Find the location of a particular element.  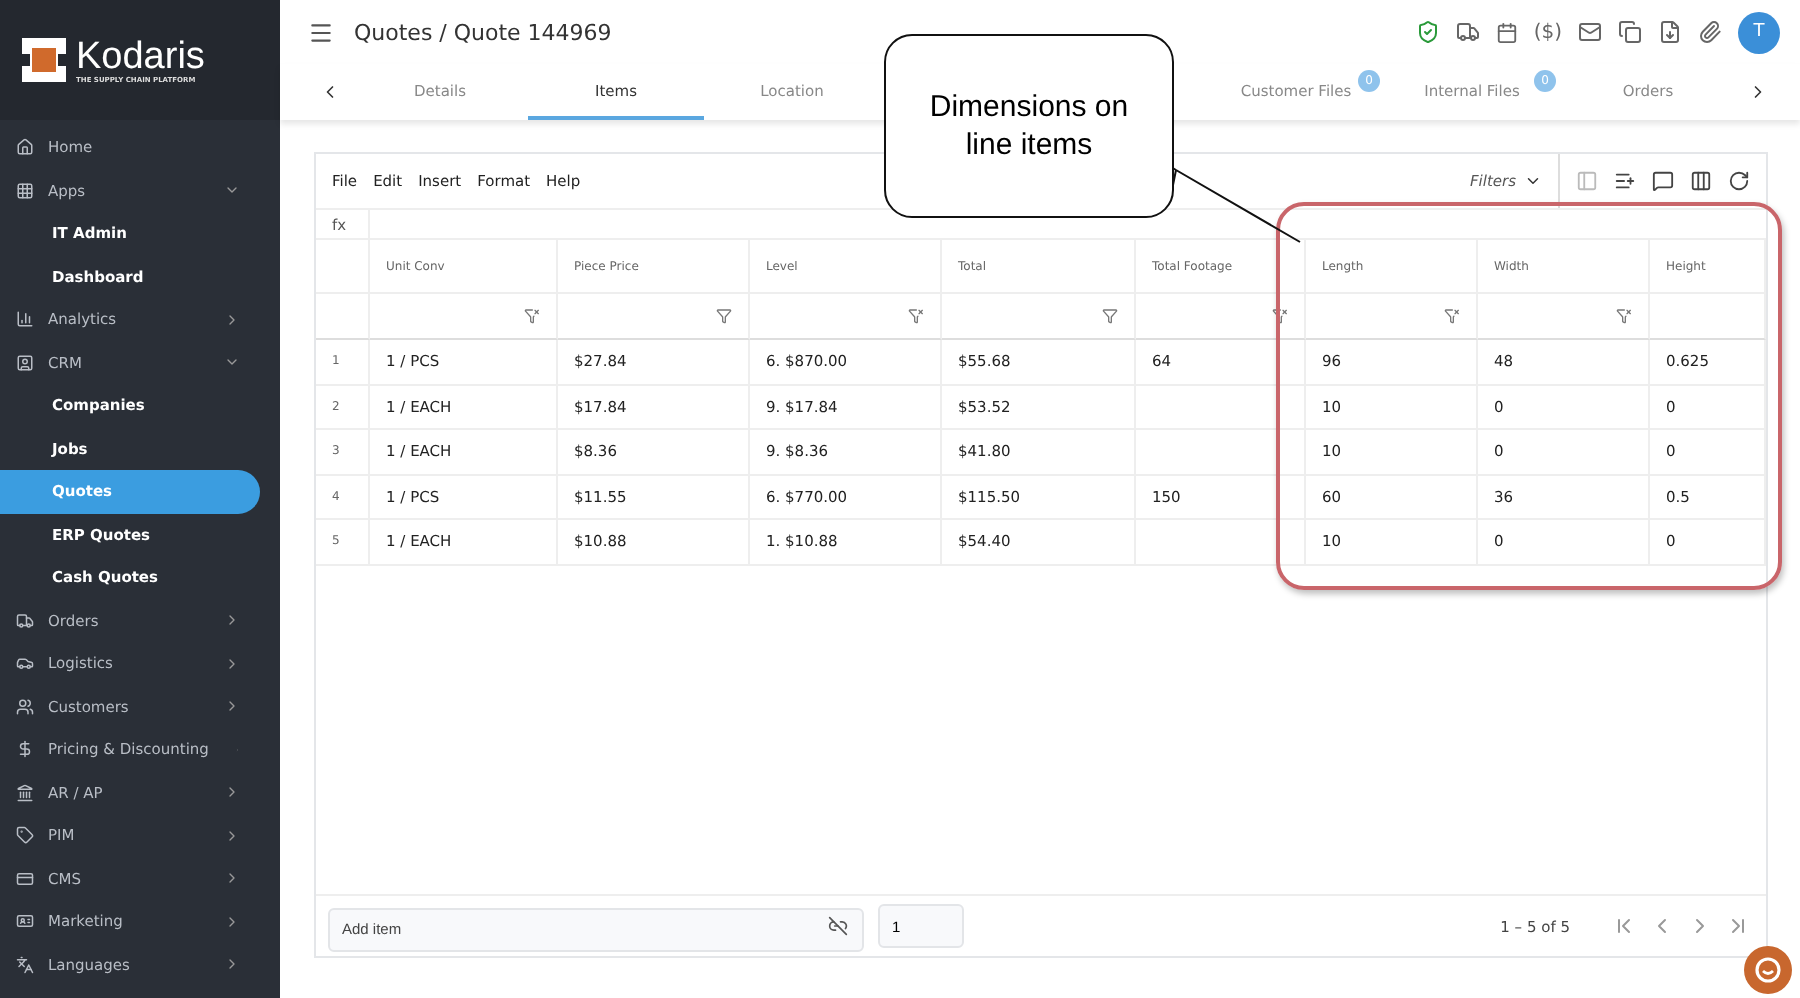

id-card-icon is located at coordinates (25, 921).